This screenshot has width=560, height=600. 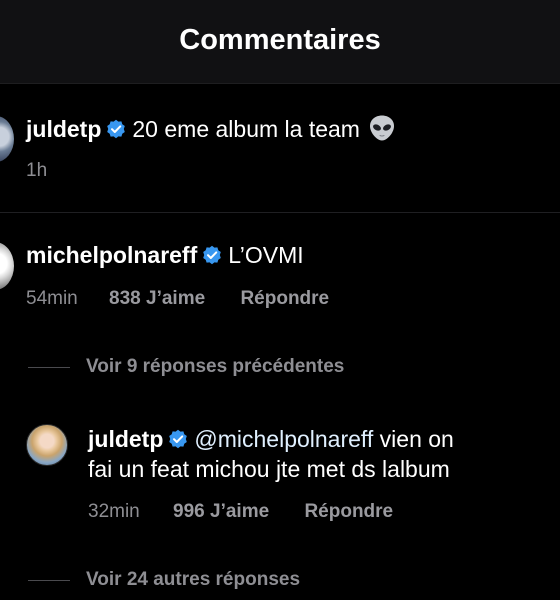 I want to click on header: Commentaires, so click(x=280, y=42).